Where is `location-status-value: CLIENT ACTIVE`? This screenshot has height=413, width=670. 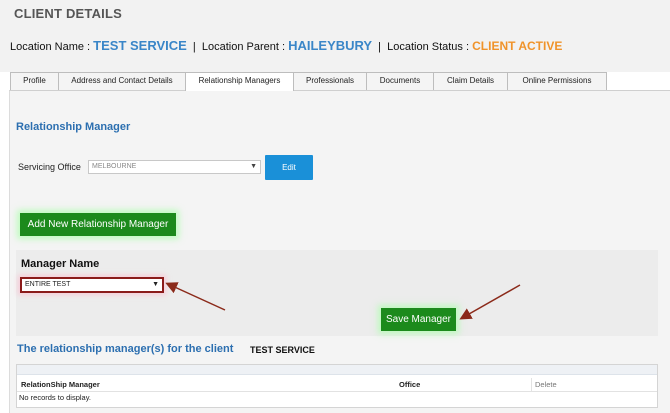
location-status-value: CLIENT ACTIVE is located at coordinates (517, 46).